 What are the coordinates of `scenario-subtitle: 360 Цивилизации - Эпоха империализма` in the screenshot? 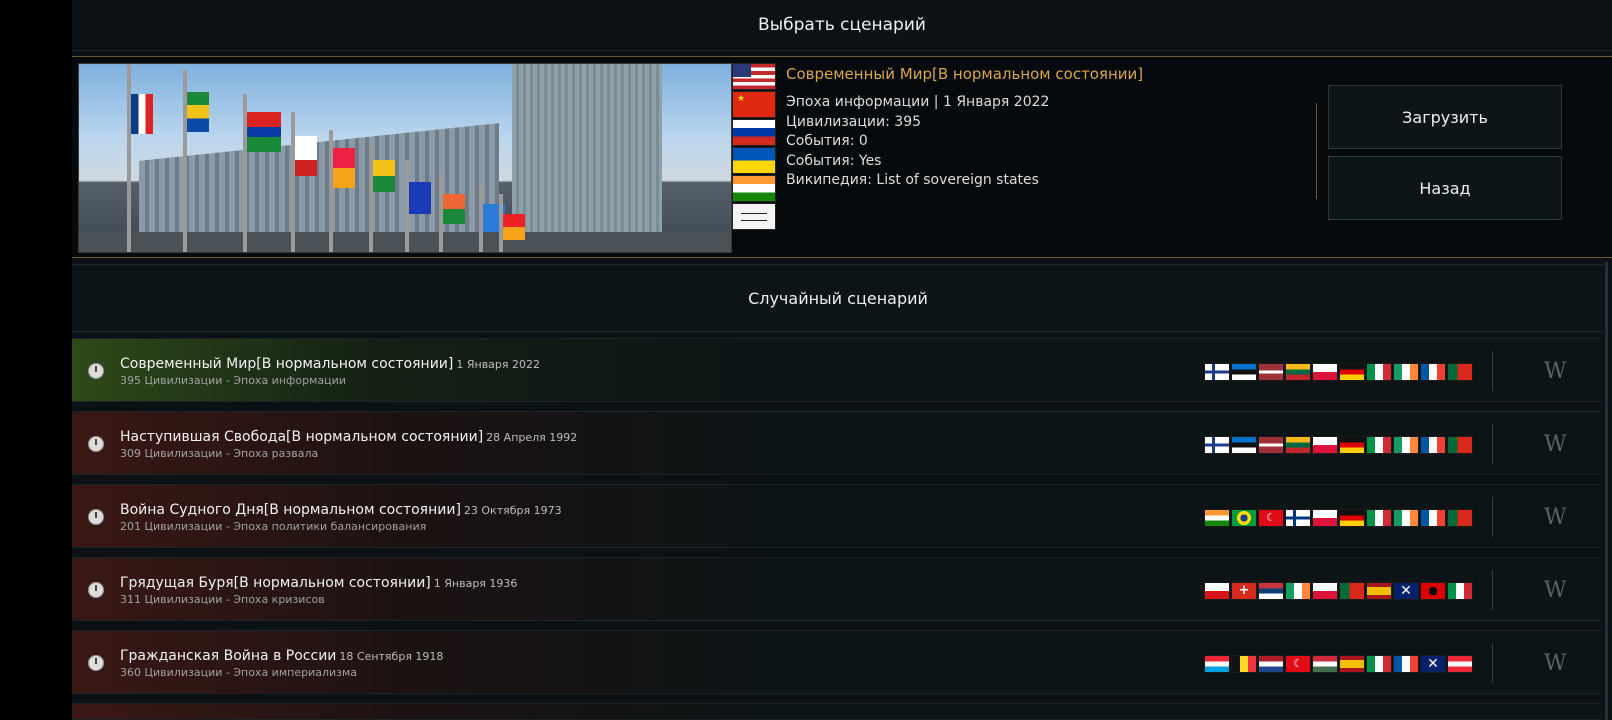 It's located at (239, 672).